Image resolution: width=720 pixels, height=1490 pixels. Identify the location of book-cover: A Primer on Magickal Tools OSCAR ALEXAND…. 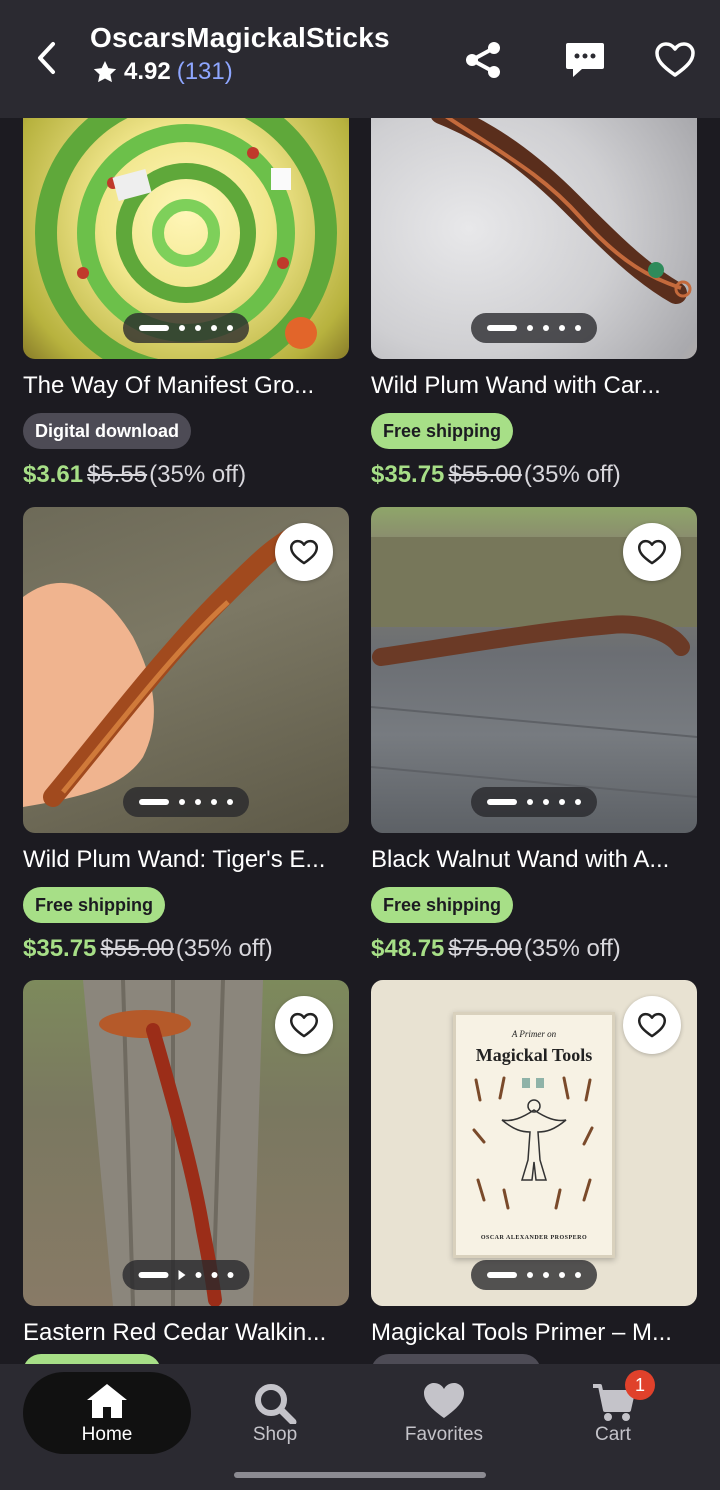
(534, 1135).